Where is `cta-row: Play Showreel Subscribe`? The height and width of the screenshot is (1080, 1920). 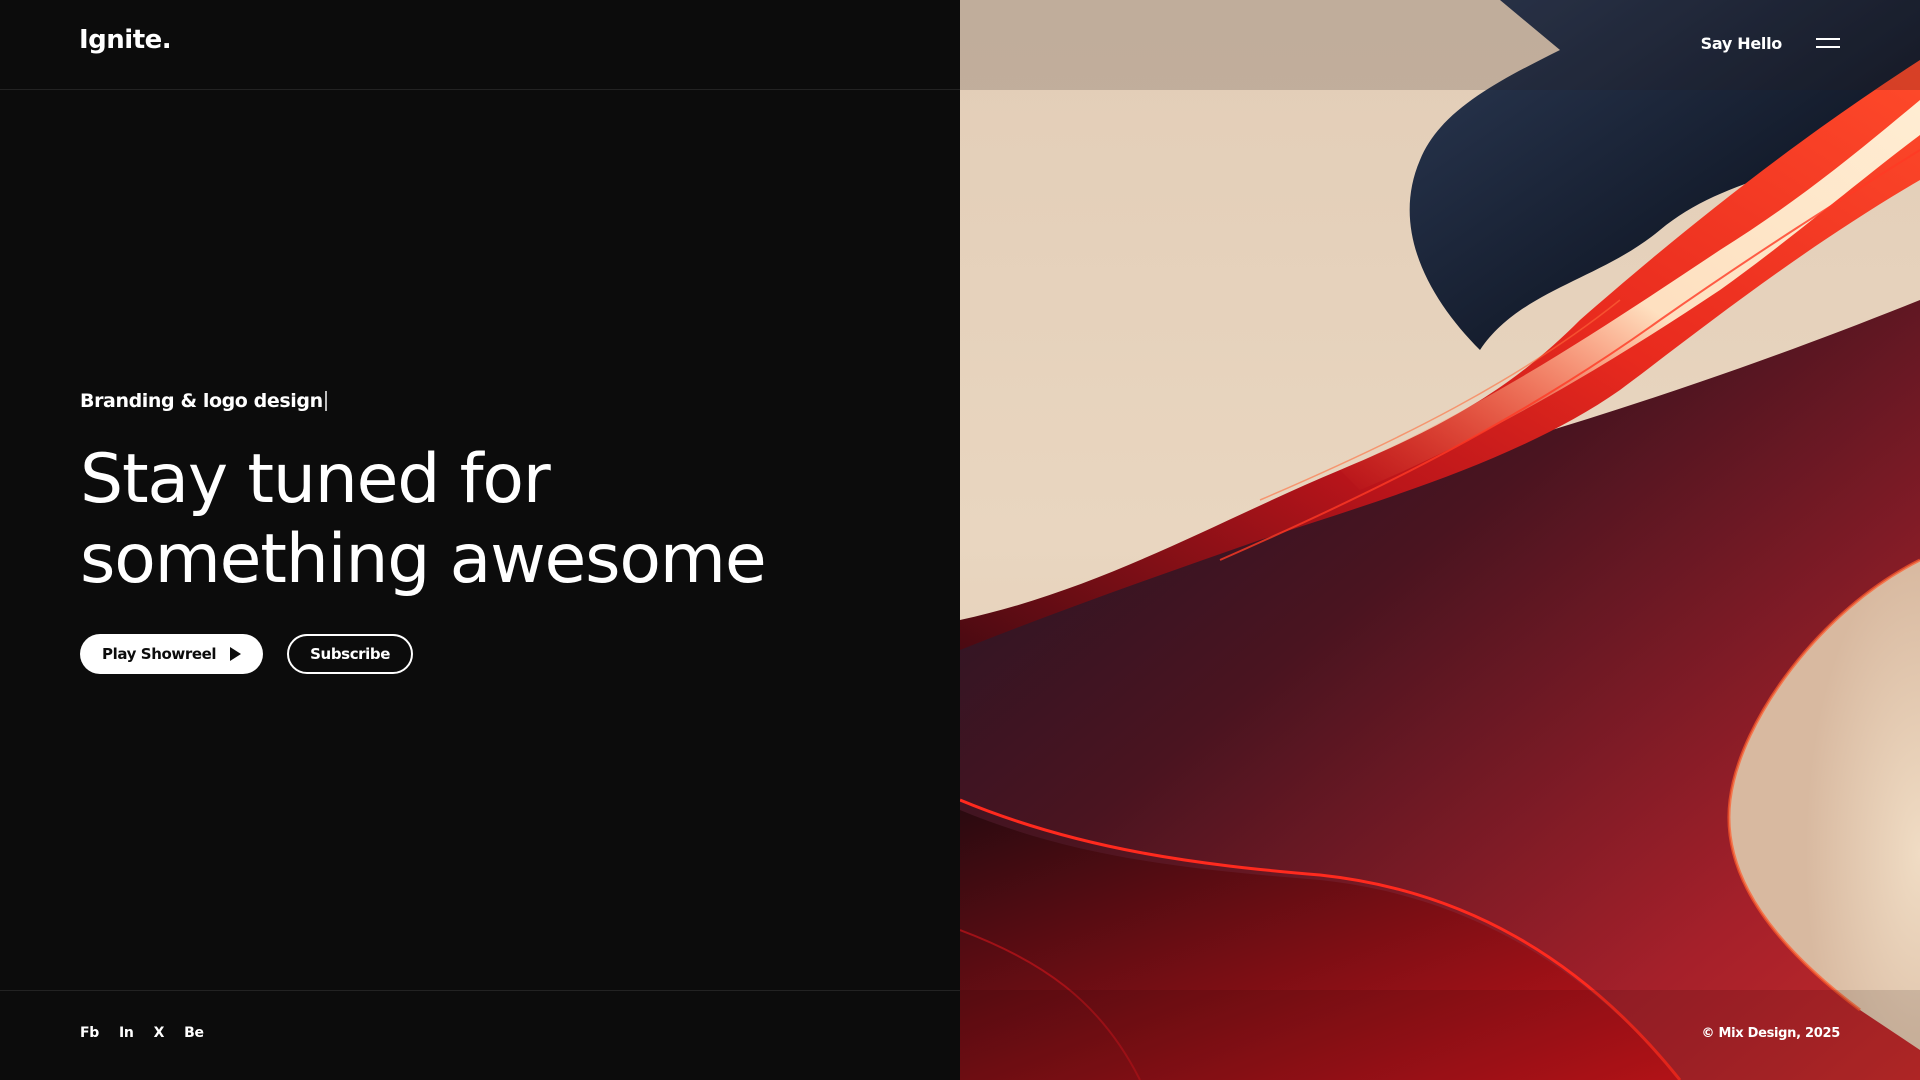 cta-row: Play Showreel Subscribe is located at coordinates (500, 654).